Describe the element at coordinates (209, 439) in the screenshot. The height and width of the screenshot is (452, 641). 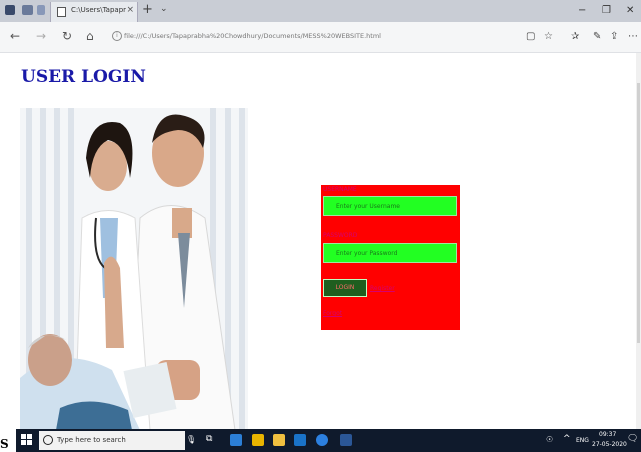
I see `task-view-icon: ⧉` at that location.